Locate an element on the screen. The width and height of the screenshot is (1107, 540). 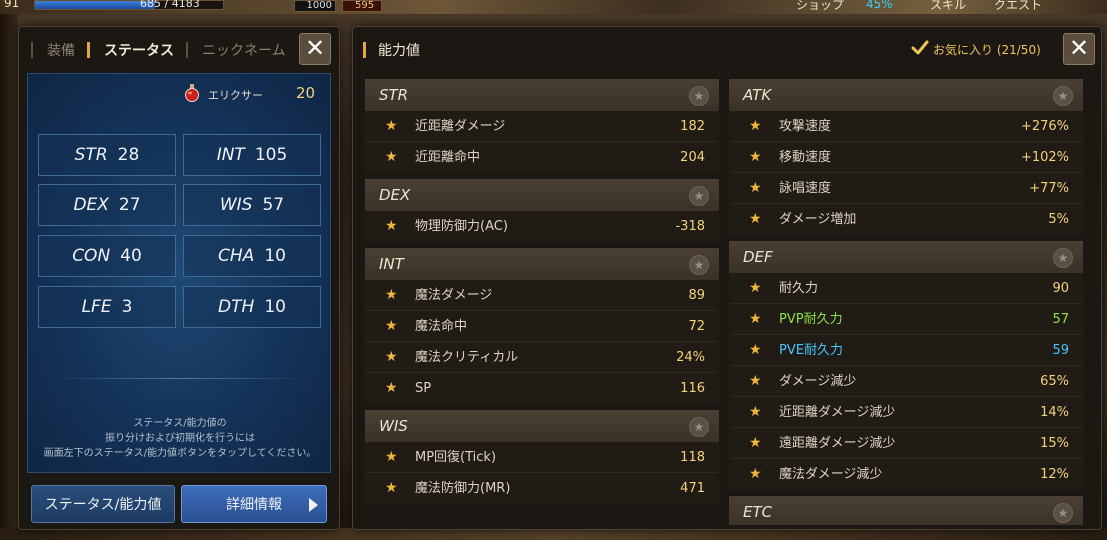
status-close-button: ✕ is located at coordinates (315, 49).